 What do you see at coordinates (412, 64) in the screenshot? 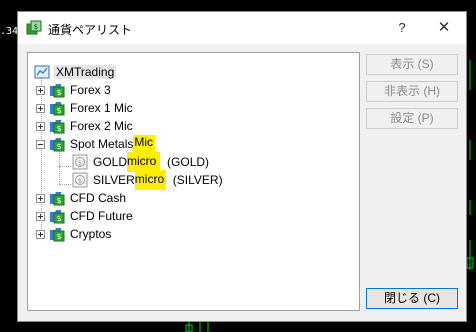
I see `show-button: 表示 (S)` at bounding box center [412, 64].